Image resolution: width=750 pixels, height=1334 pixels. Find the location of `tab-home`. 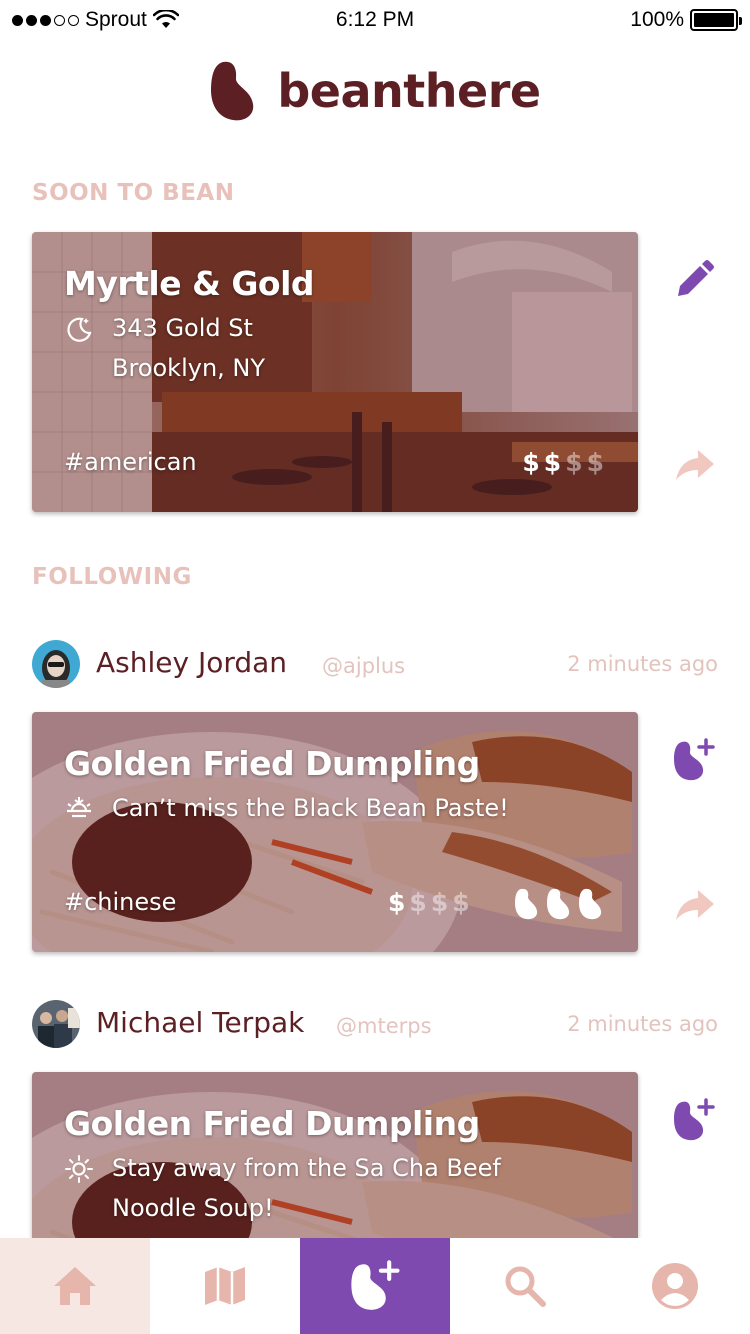

tab-home is located at coordinates (75, 1286).